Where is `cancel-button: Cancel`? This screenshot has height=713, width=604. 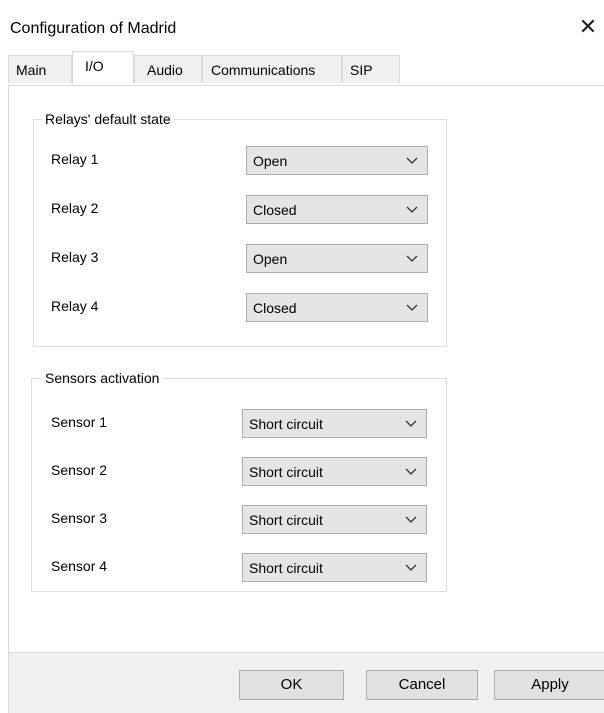
cancel-button: Cancel is located at coordinates (422, 685).